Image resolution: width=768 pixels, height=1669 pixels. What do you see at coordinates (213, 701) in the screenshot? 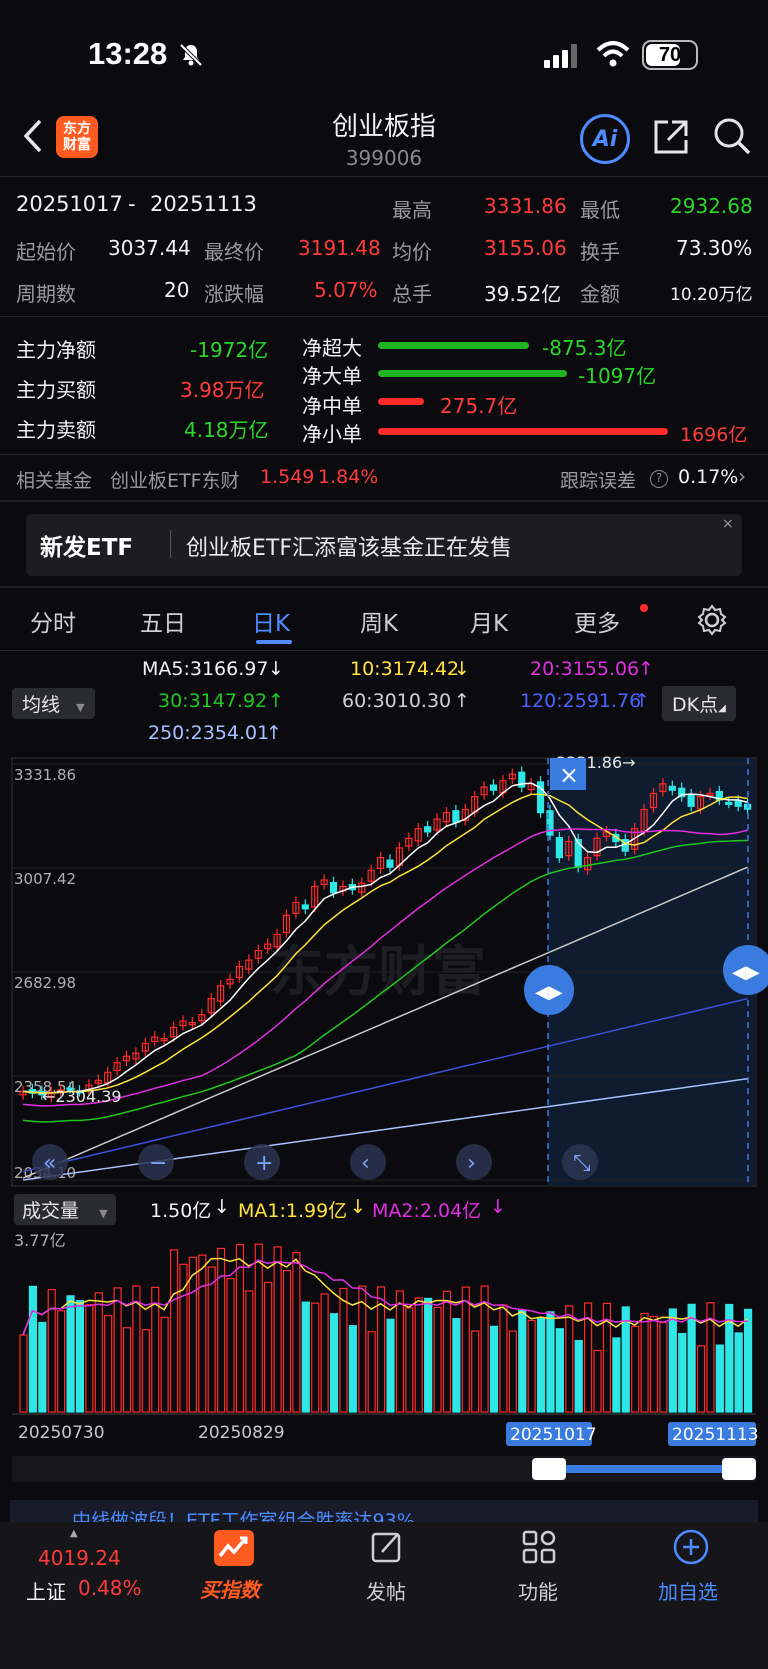
I see `ma30-legend: 30:3147.92` at bounding box center [213, 701].